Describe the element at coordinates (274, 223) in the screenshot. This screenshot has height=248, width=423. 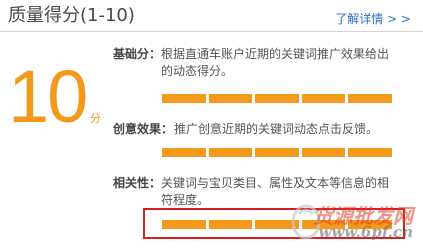
I see `relevance-highlight-box` at that location.